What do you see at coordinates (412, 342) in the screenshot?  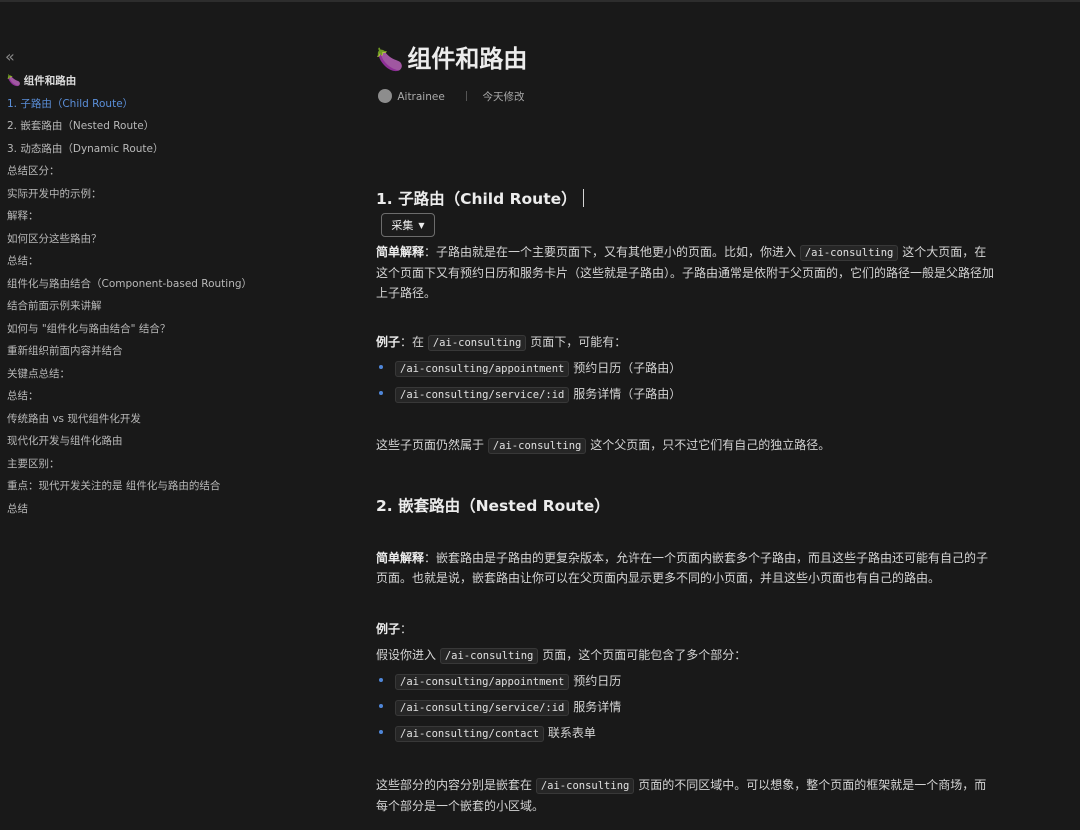 I see `text: ：在` at bounding box center [412, 342].